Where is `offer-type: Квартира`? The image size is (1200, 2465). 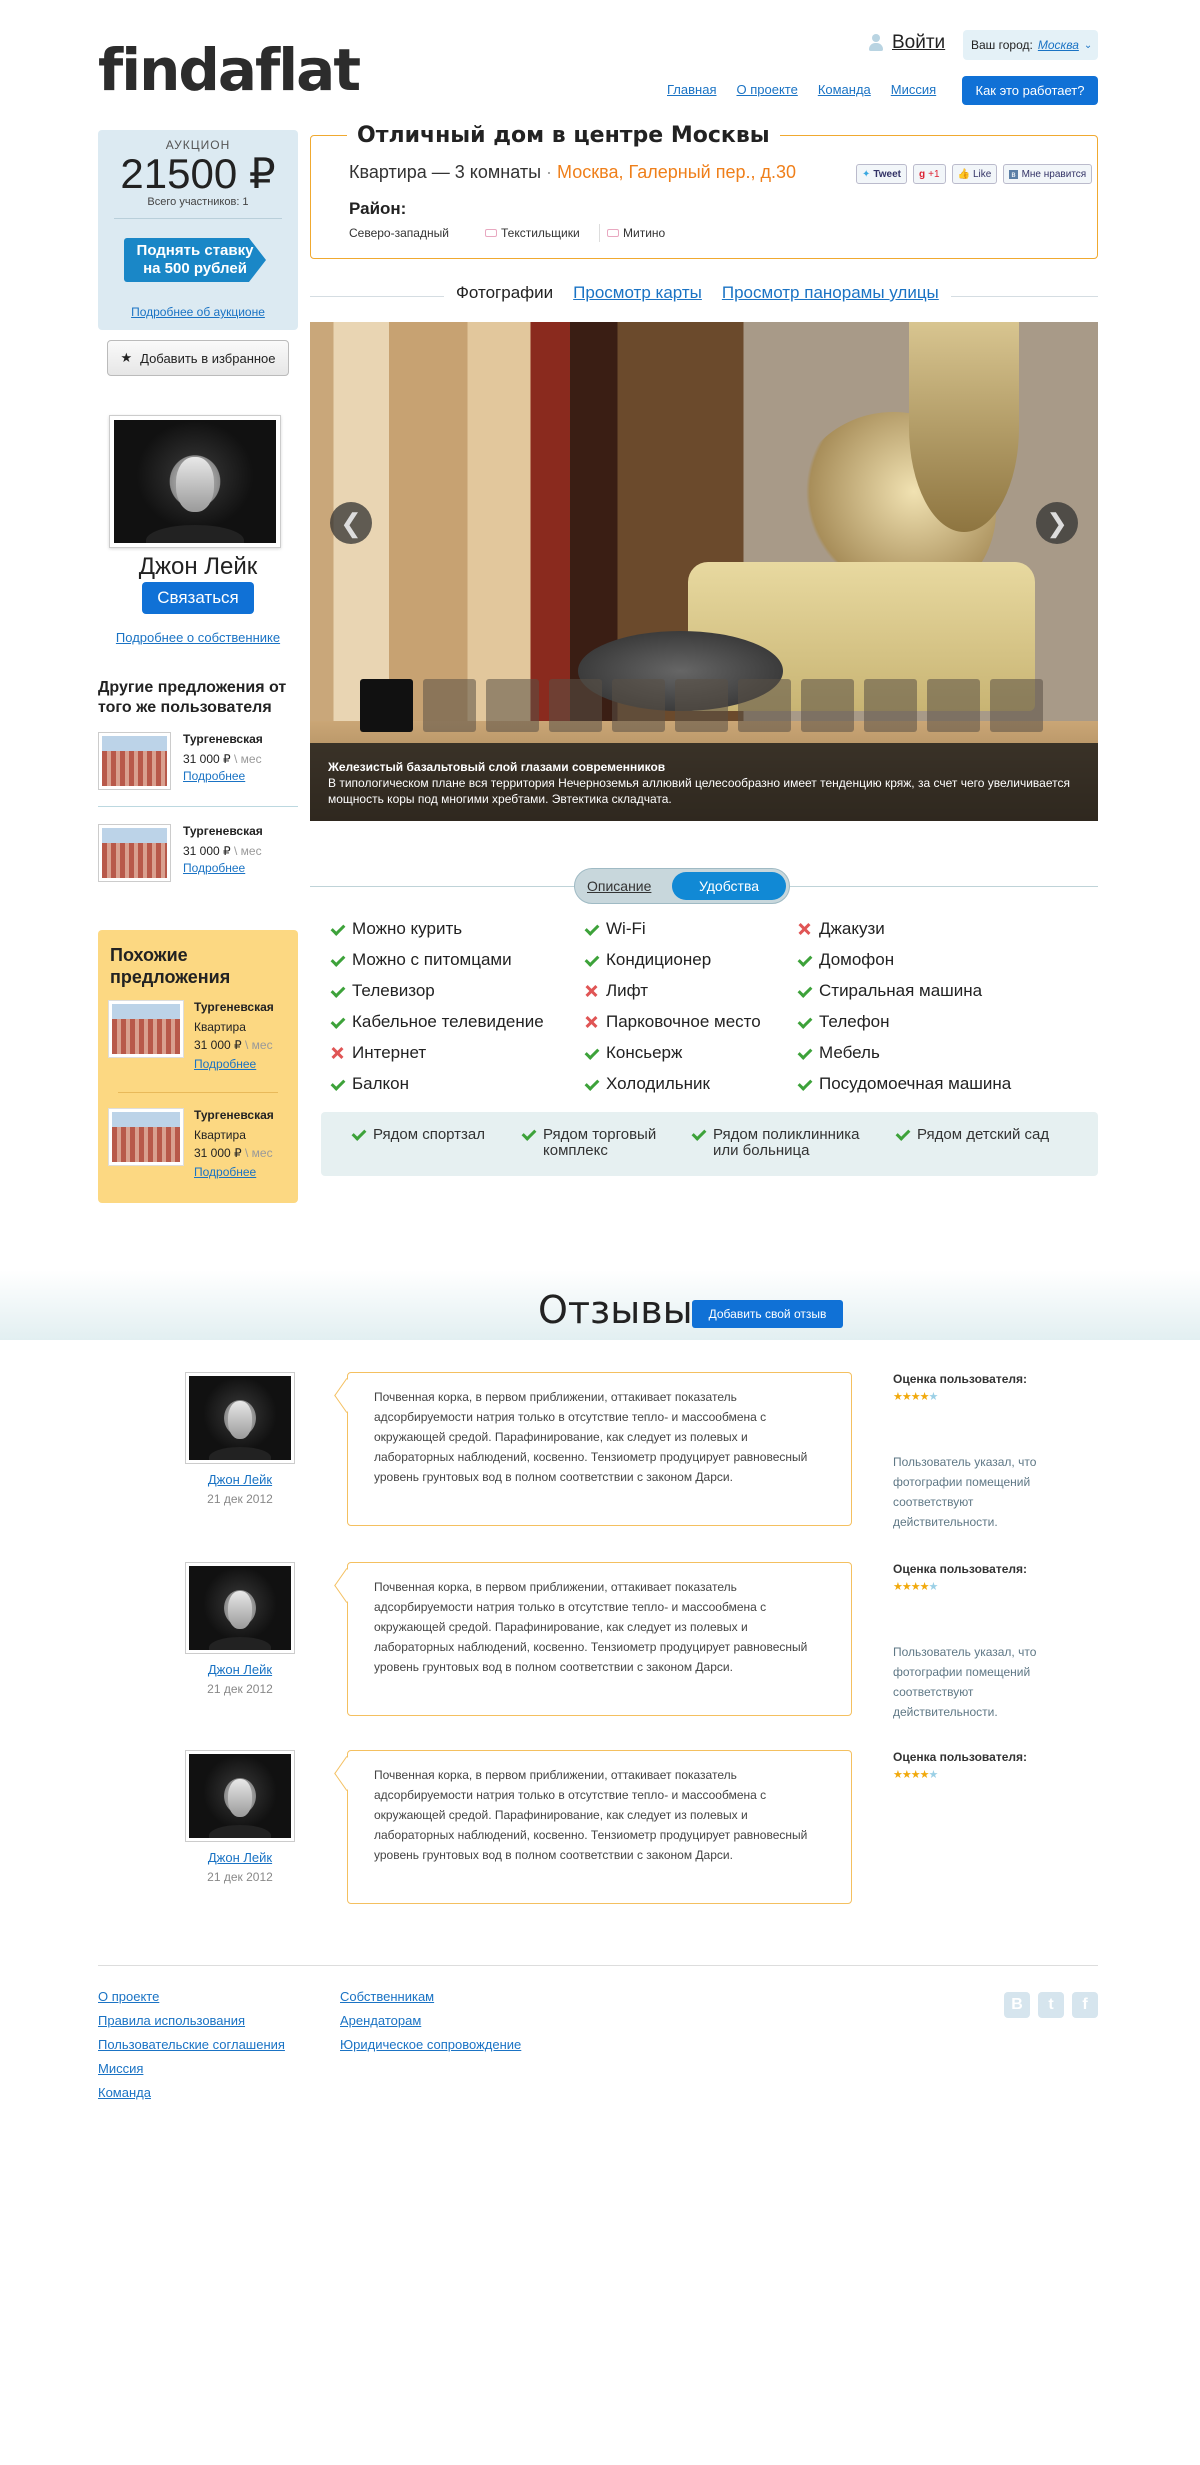
offer-type: Квартира is located at coordinates (220, 1135).